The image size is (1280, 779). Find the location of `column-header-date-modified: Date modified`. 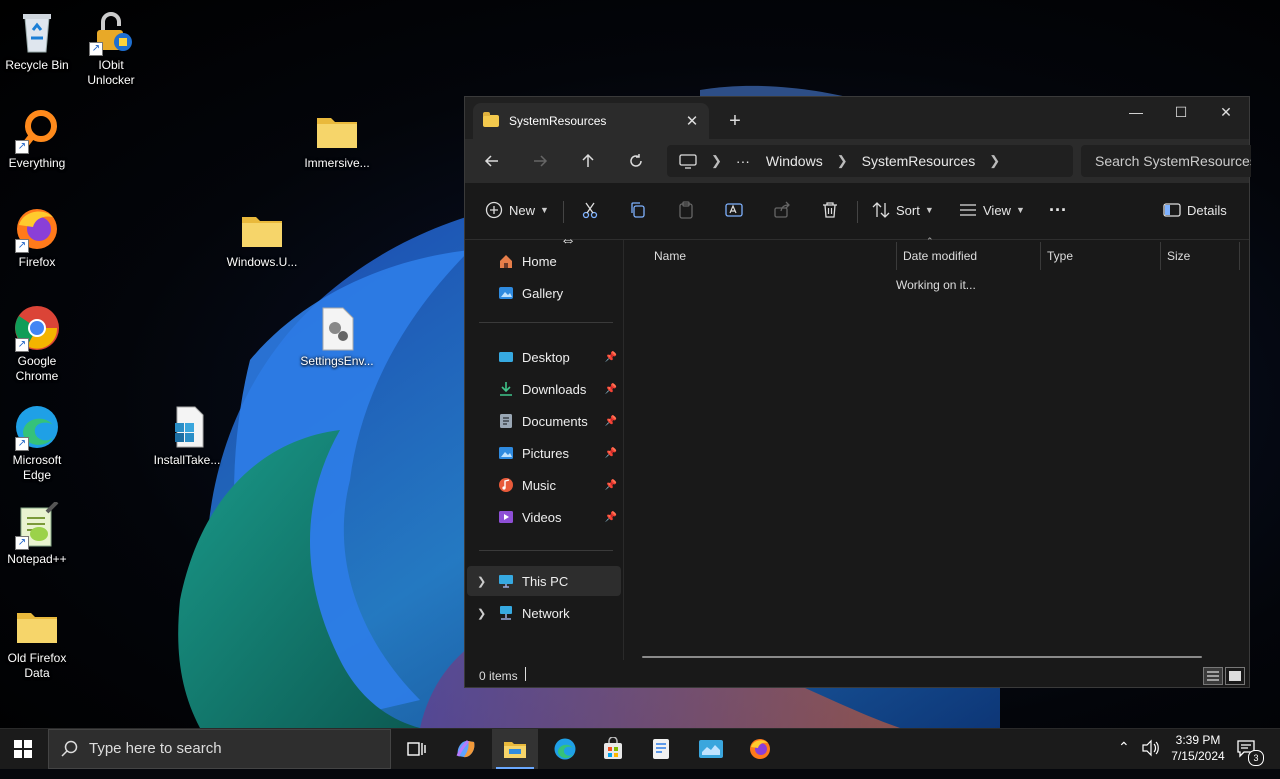

column-header-date-modified: Date modified is located at coordinates (968, 256).